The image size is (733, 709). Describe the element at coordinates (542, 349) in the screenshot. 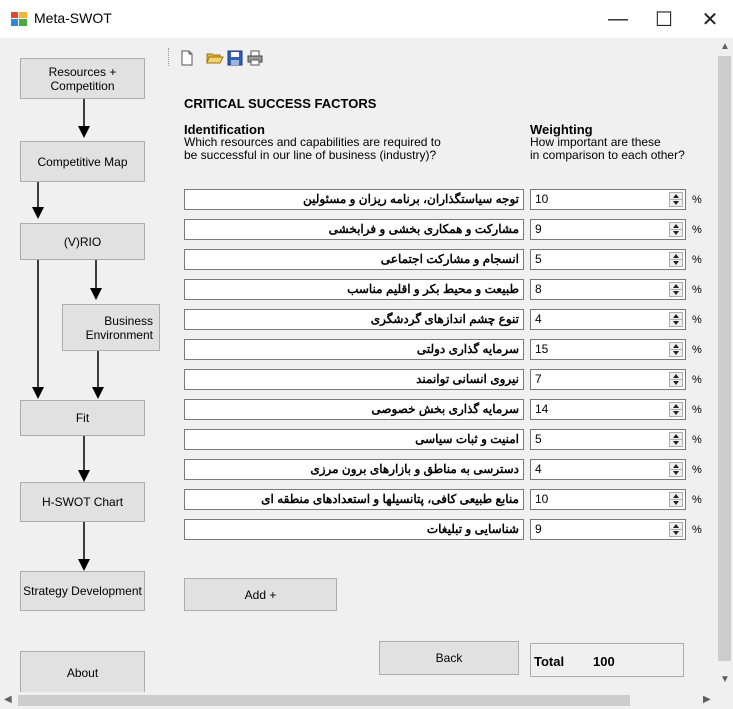

I see `weight-value: 15` at that location.